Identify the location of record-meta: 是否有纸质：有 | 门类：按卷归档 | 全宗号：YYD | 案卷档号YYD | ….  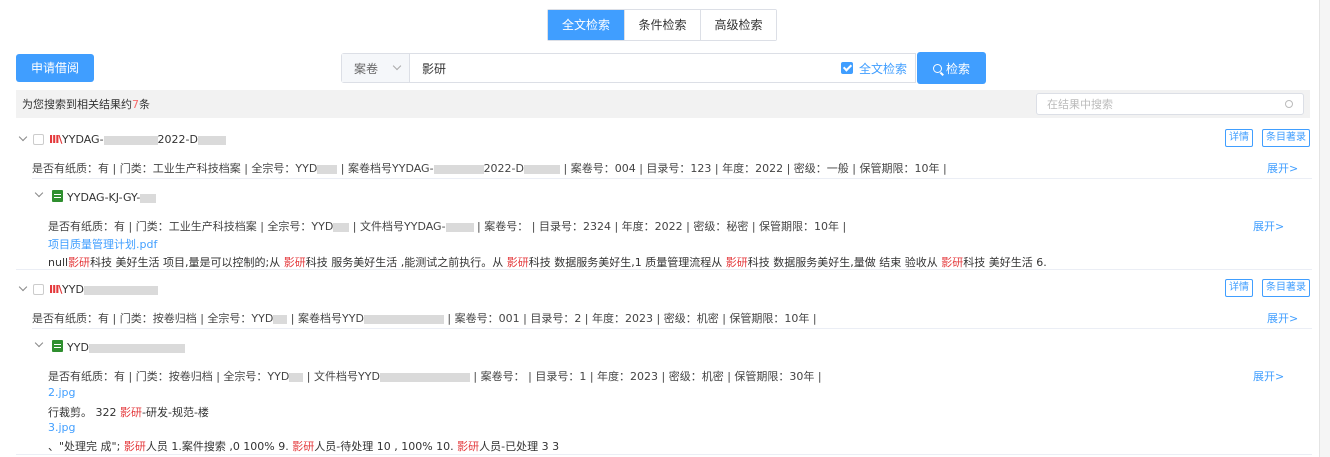
(424, 318).